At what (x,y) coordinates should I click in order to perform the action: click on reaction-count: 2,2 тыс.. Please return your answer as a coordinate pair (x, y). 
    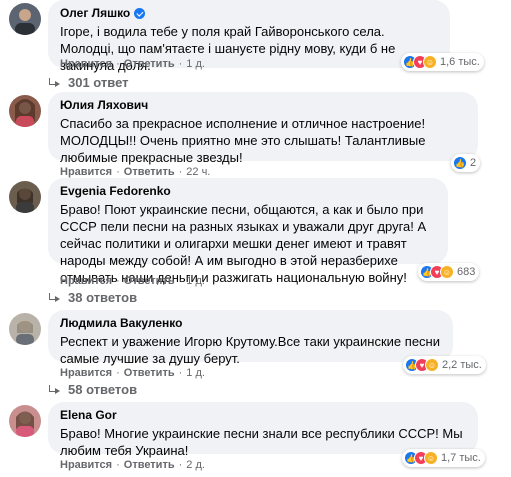
    Looking at the image, I should click on (462, 365).